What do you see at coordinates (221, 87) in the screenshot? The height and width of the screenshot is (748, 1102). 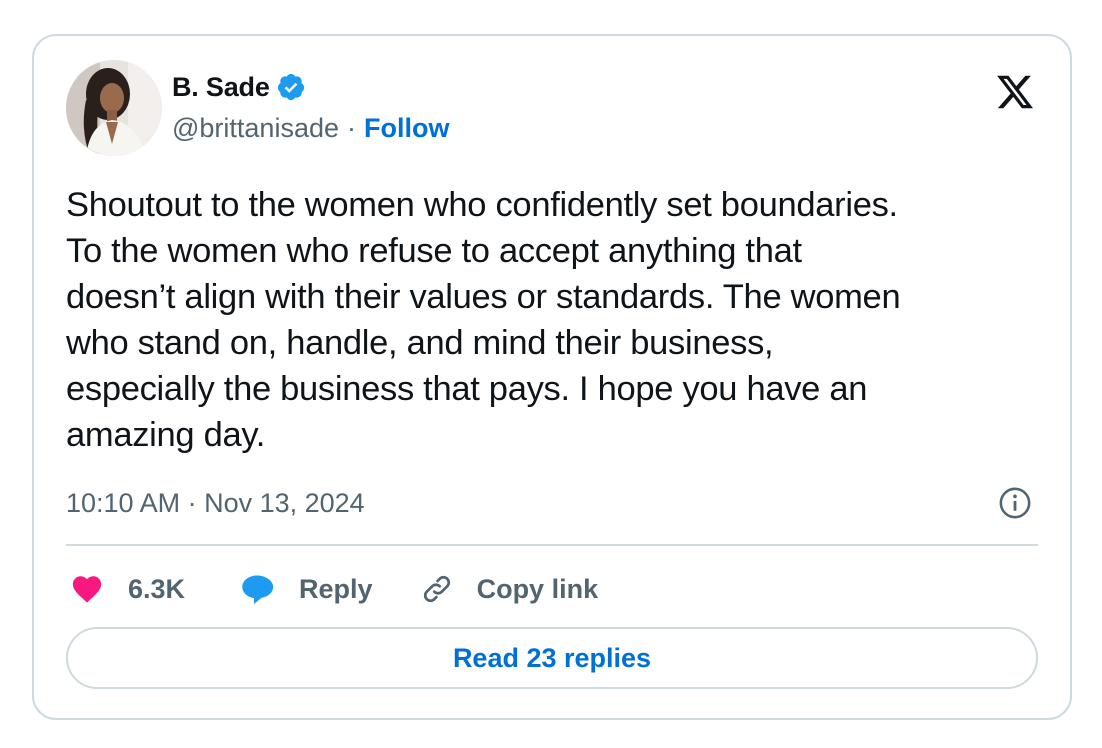 I see `display-name: B. Sade` at bounding box center [221, 87].